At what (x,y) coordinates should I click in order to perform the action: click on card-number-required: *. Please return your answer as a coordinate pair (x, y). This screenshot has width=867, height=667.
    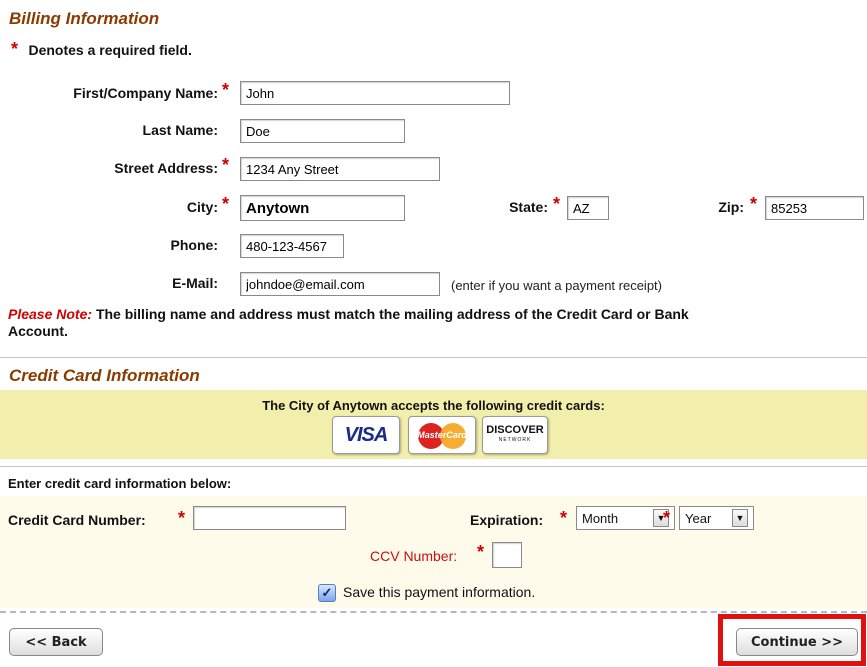
    Looking at the image, I should click on (182, 518).